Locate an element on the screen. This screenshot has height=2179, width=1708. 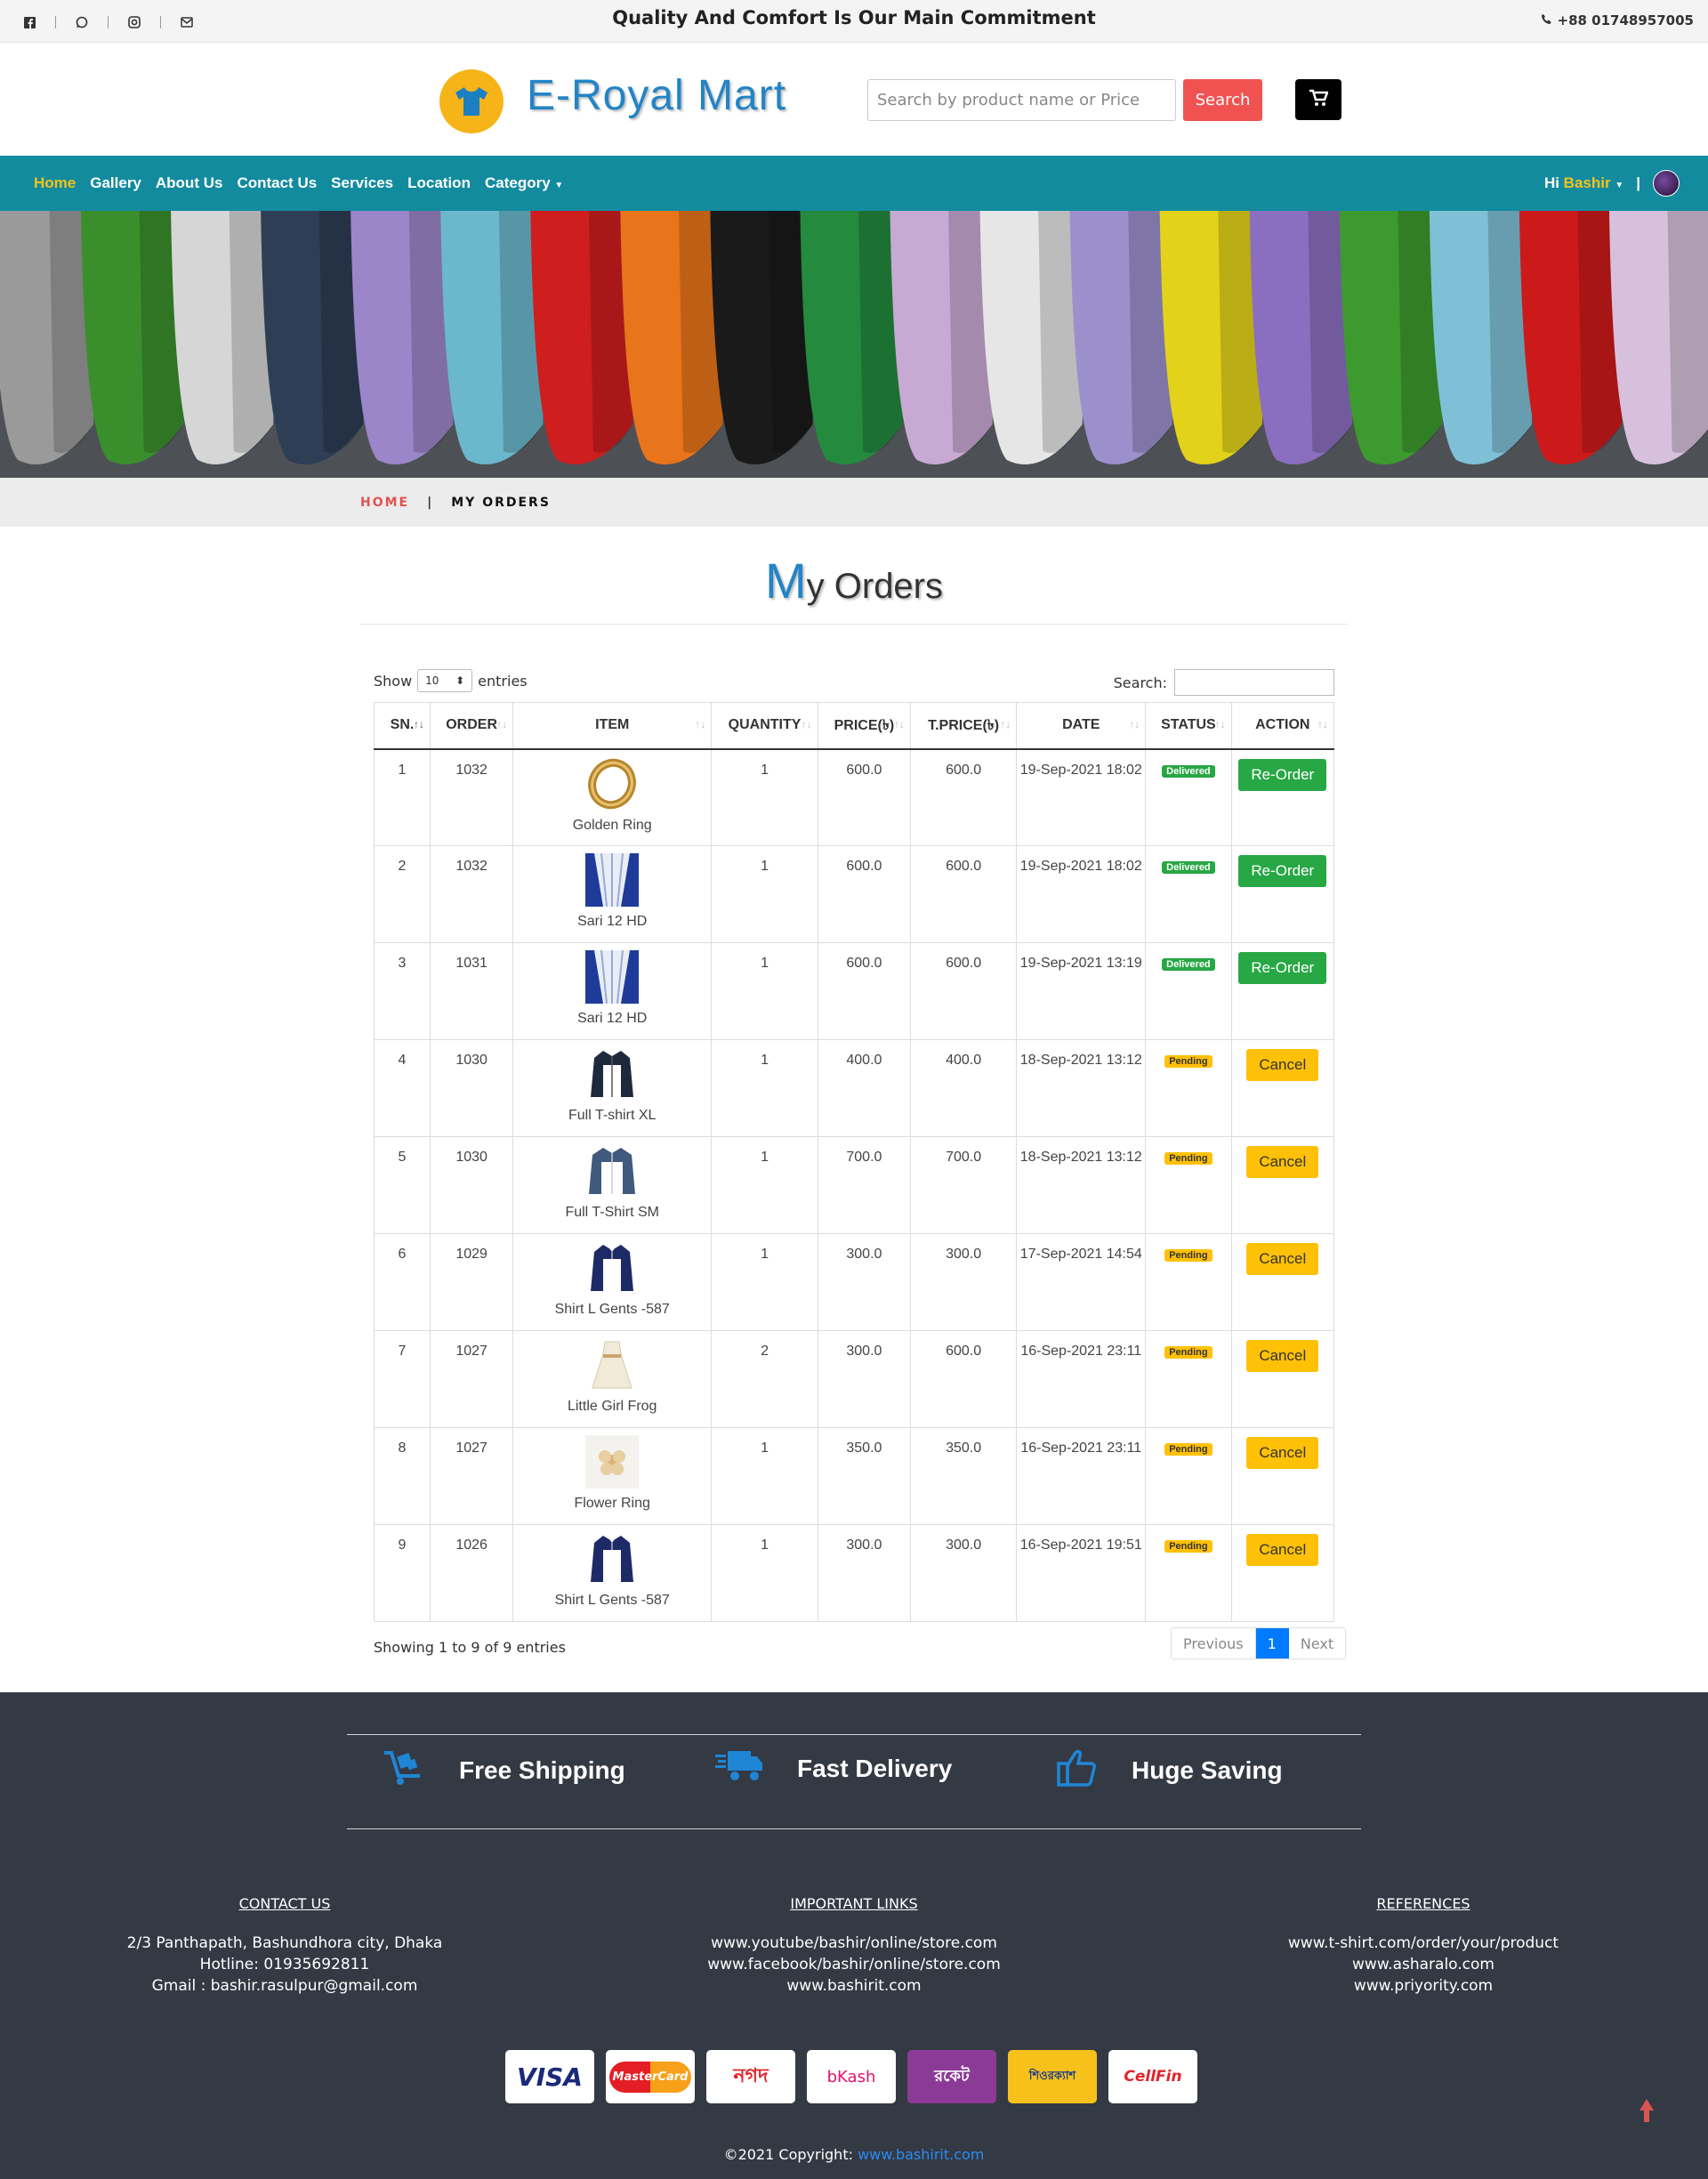
cell-order: 1029 is located at coordinates (472, 1282).